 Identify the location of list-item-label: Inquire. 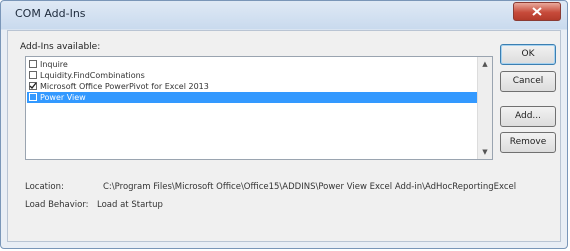
(54, 64).